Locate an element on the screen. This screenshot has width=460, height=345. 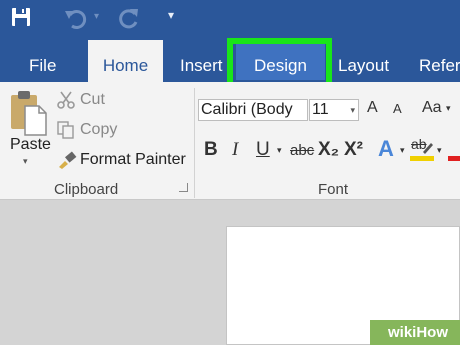
copy-icon is located at coordinates (66, 132).